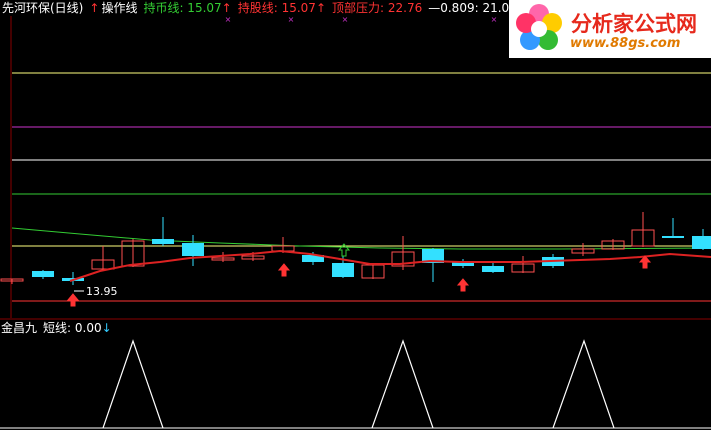  What do you see at coordinates (19, 328) in the screenshot?
I see `indicator-name: 金昌九` at bounding box center [19, 328].